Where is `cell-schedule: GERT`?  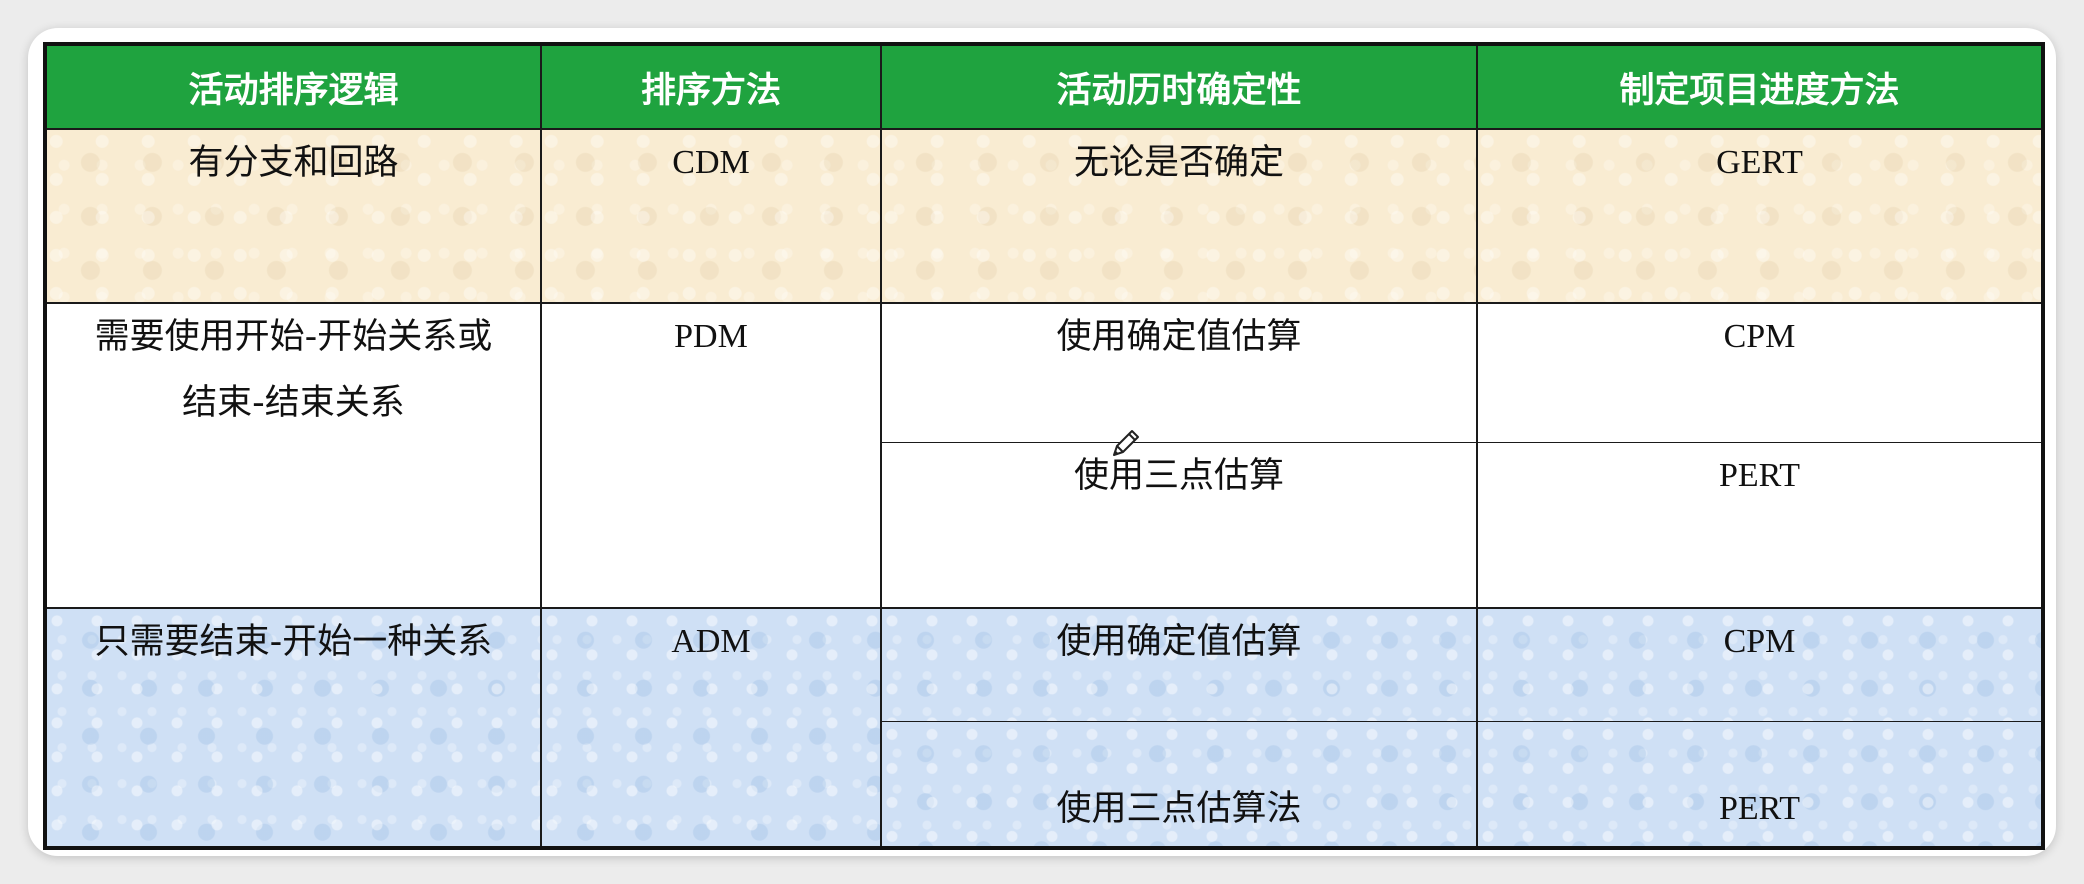 cell-schedule: GERT is located at coordinates (1760, 216).